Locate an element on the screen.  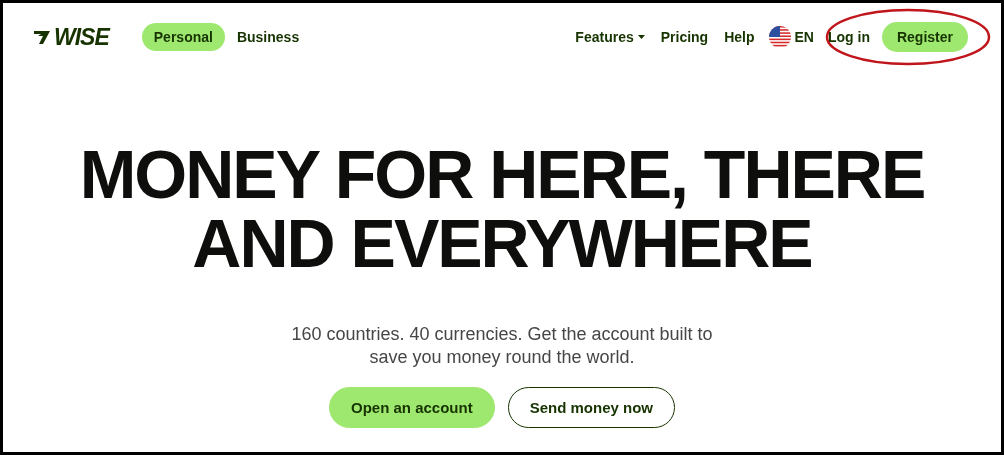
register-button: Register is located at coordinates (924, 37).